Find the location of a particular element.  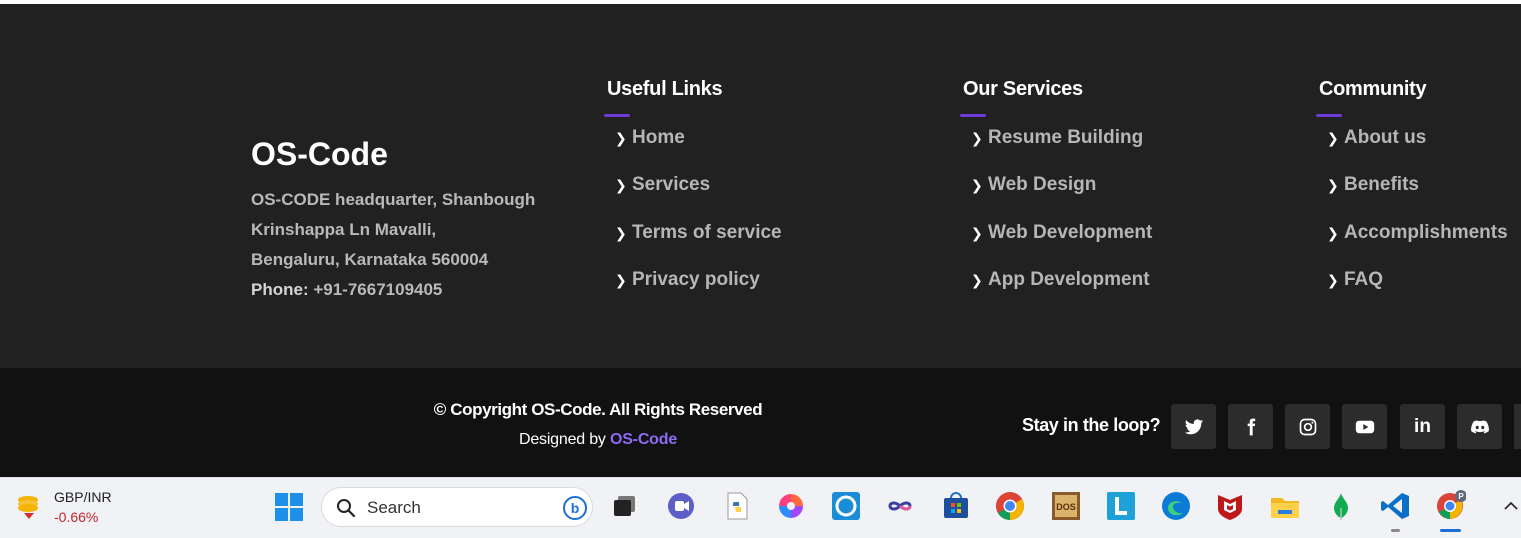

svg-text: DOS is located at coordinates (1066, 507).